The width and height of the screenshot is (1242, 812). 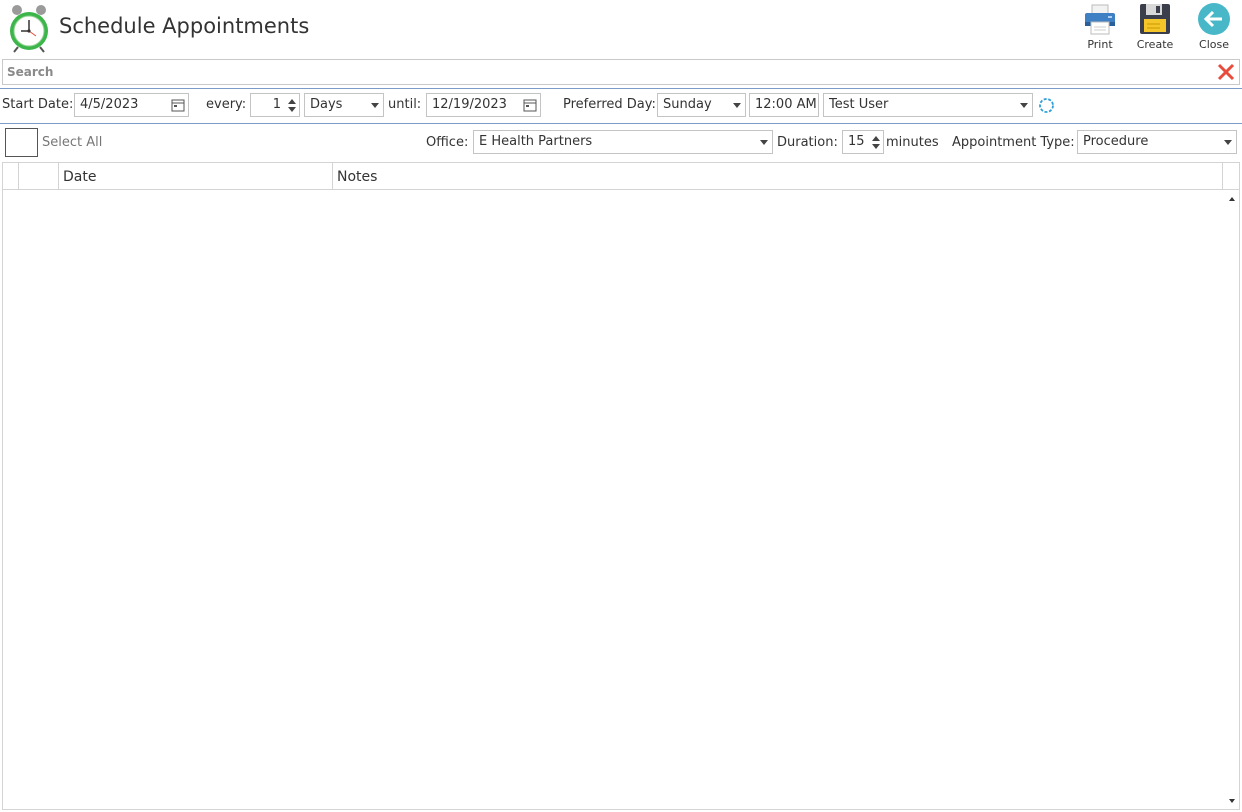 I want to click on column-header-notes: Notes, so click(x=778, y=176).